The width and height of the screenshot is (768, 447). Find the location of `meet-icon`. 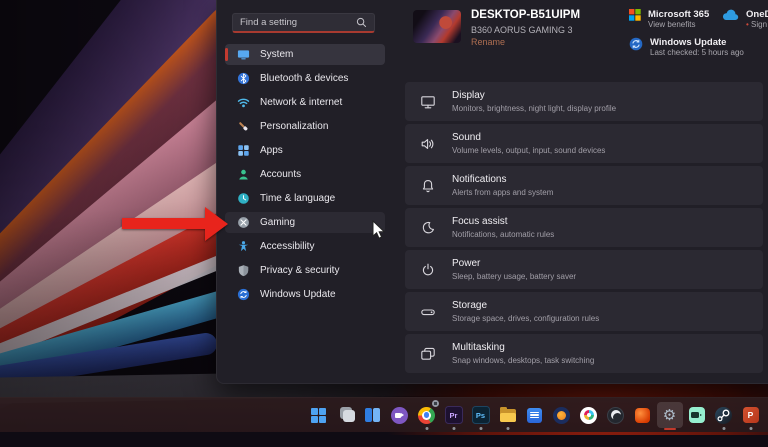

meet-icon is located at coordinates (399, 415).